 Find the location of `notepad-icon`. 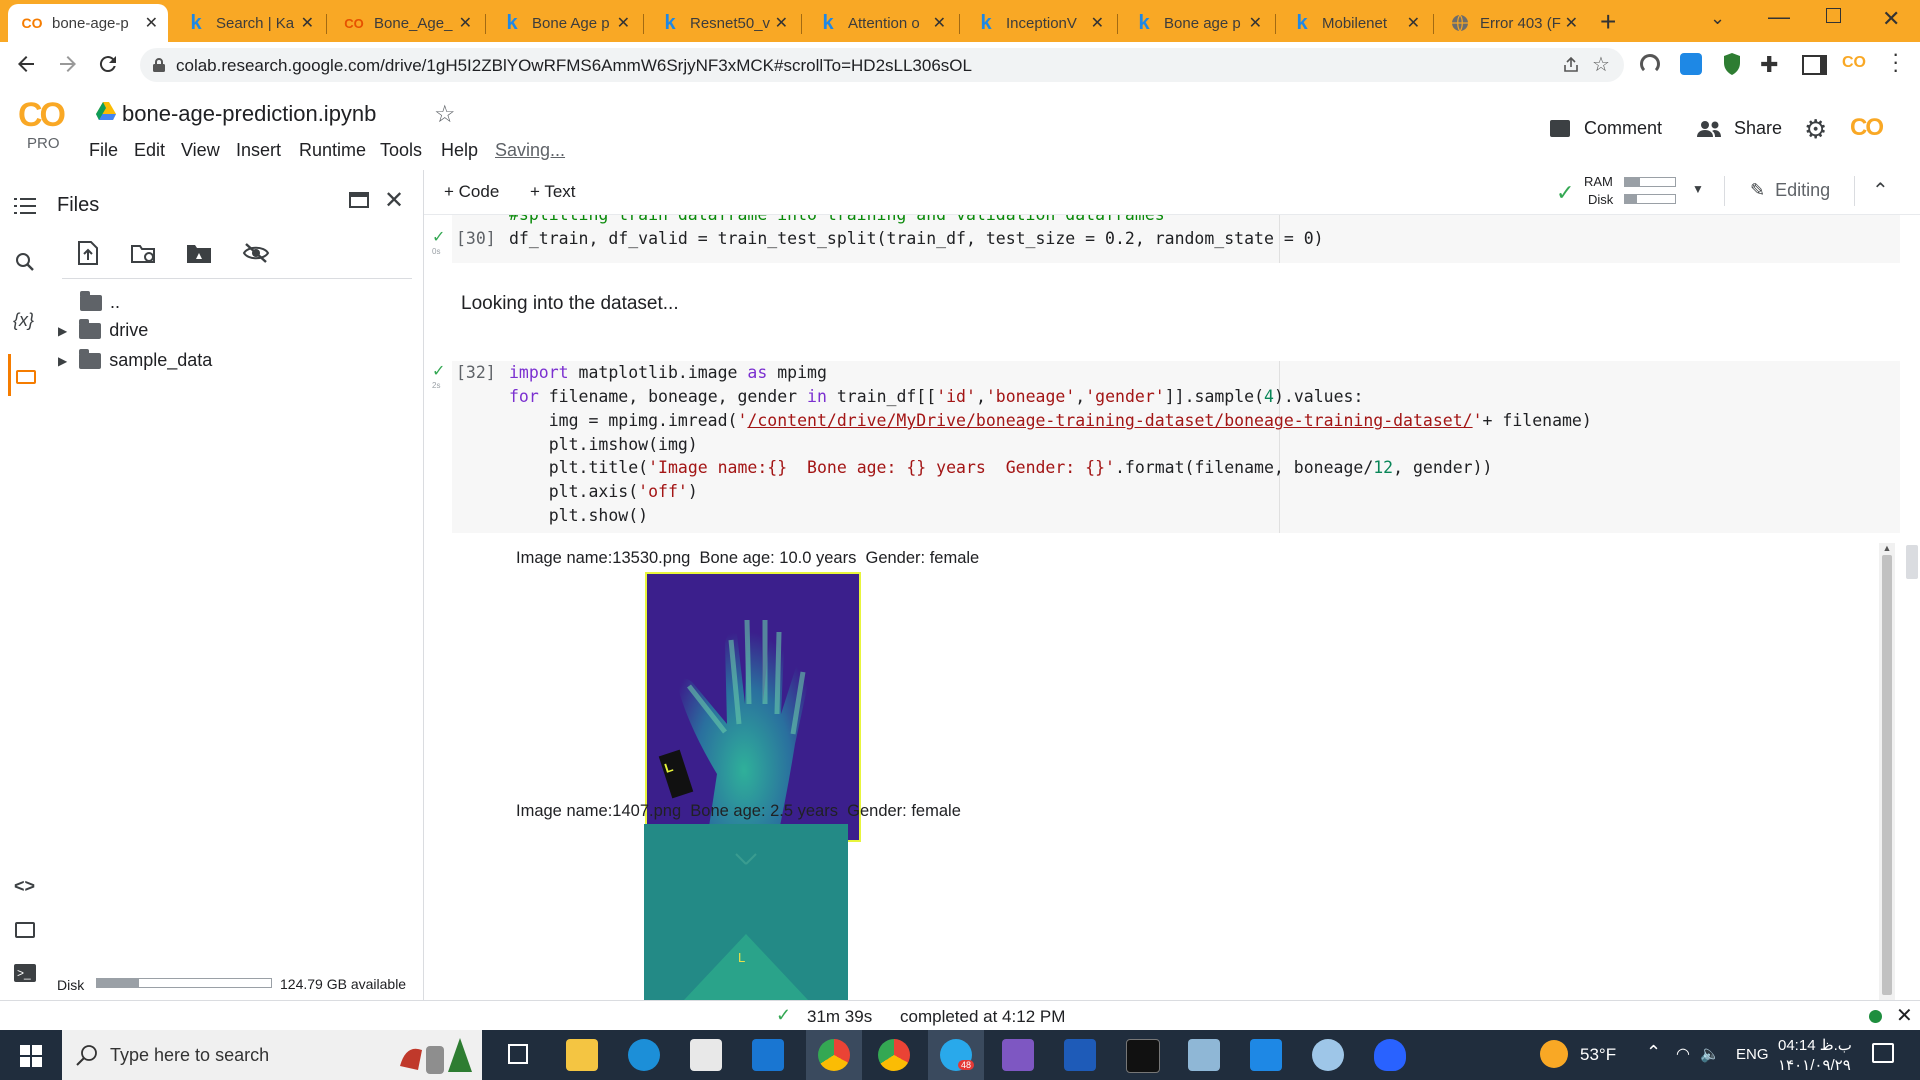

notepad-icon is located at coordinates (1204, 1055).